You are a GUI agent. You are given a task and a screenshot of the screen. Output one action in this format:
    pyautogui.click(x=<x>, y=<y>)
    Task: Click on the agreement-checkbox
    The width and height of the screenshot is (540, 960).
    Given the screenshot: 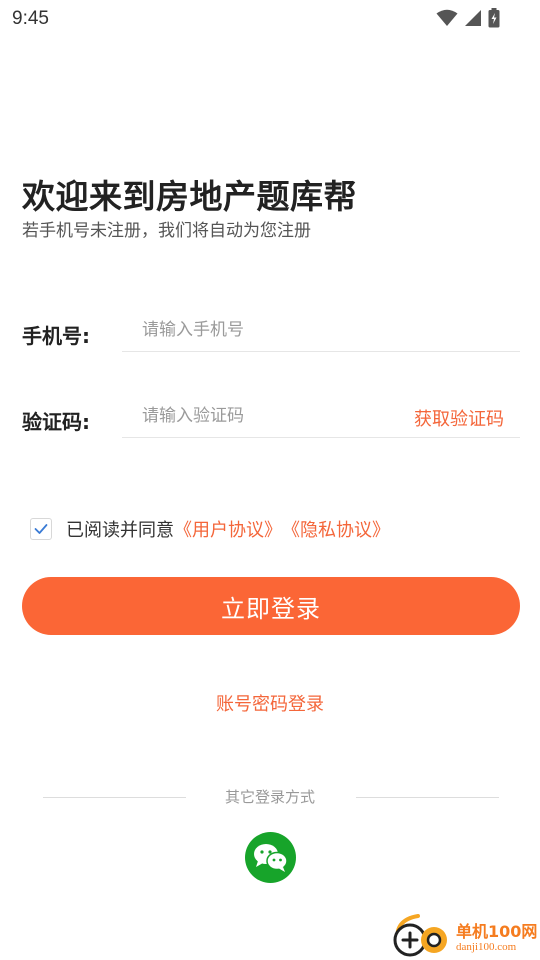 What is the action you would take?
    pyautogui.click(x=41, y=529)
    